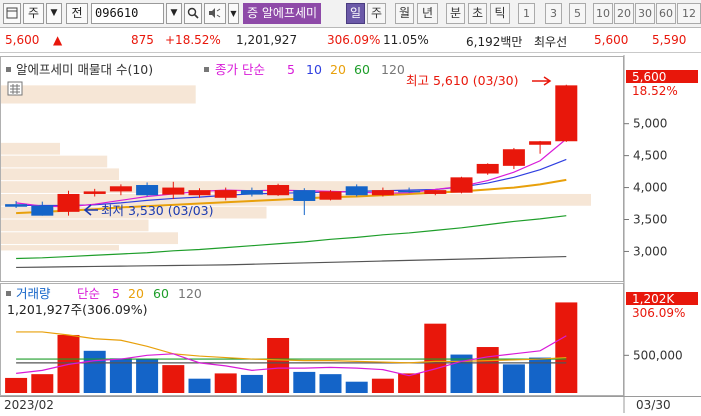  I want to click on chevron-down-icon: ▼, so click(54, 13).